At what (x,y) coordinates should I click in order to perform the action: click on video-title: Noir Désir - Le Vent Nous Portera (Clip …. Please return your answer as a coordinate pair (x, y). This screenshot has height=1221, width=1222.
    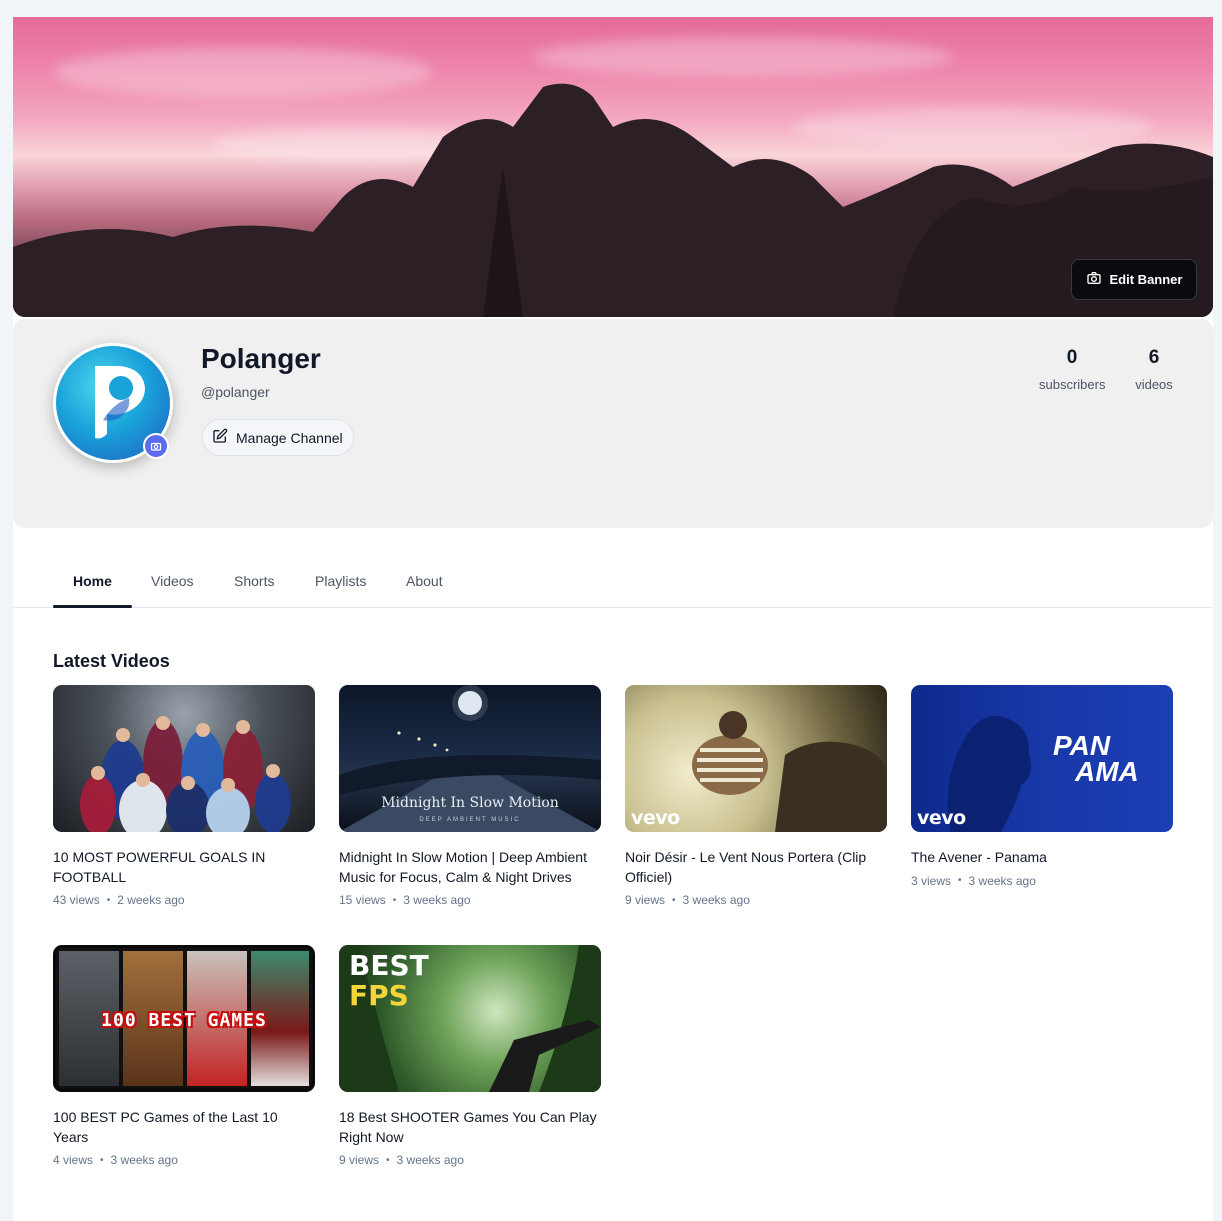
    Looking at the image, I should click on (756, 867).